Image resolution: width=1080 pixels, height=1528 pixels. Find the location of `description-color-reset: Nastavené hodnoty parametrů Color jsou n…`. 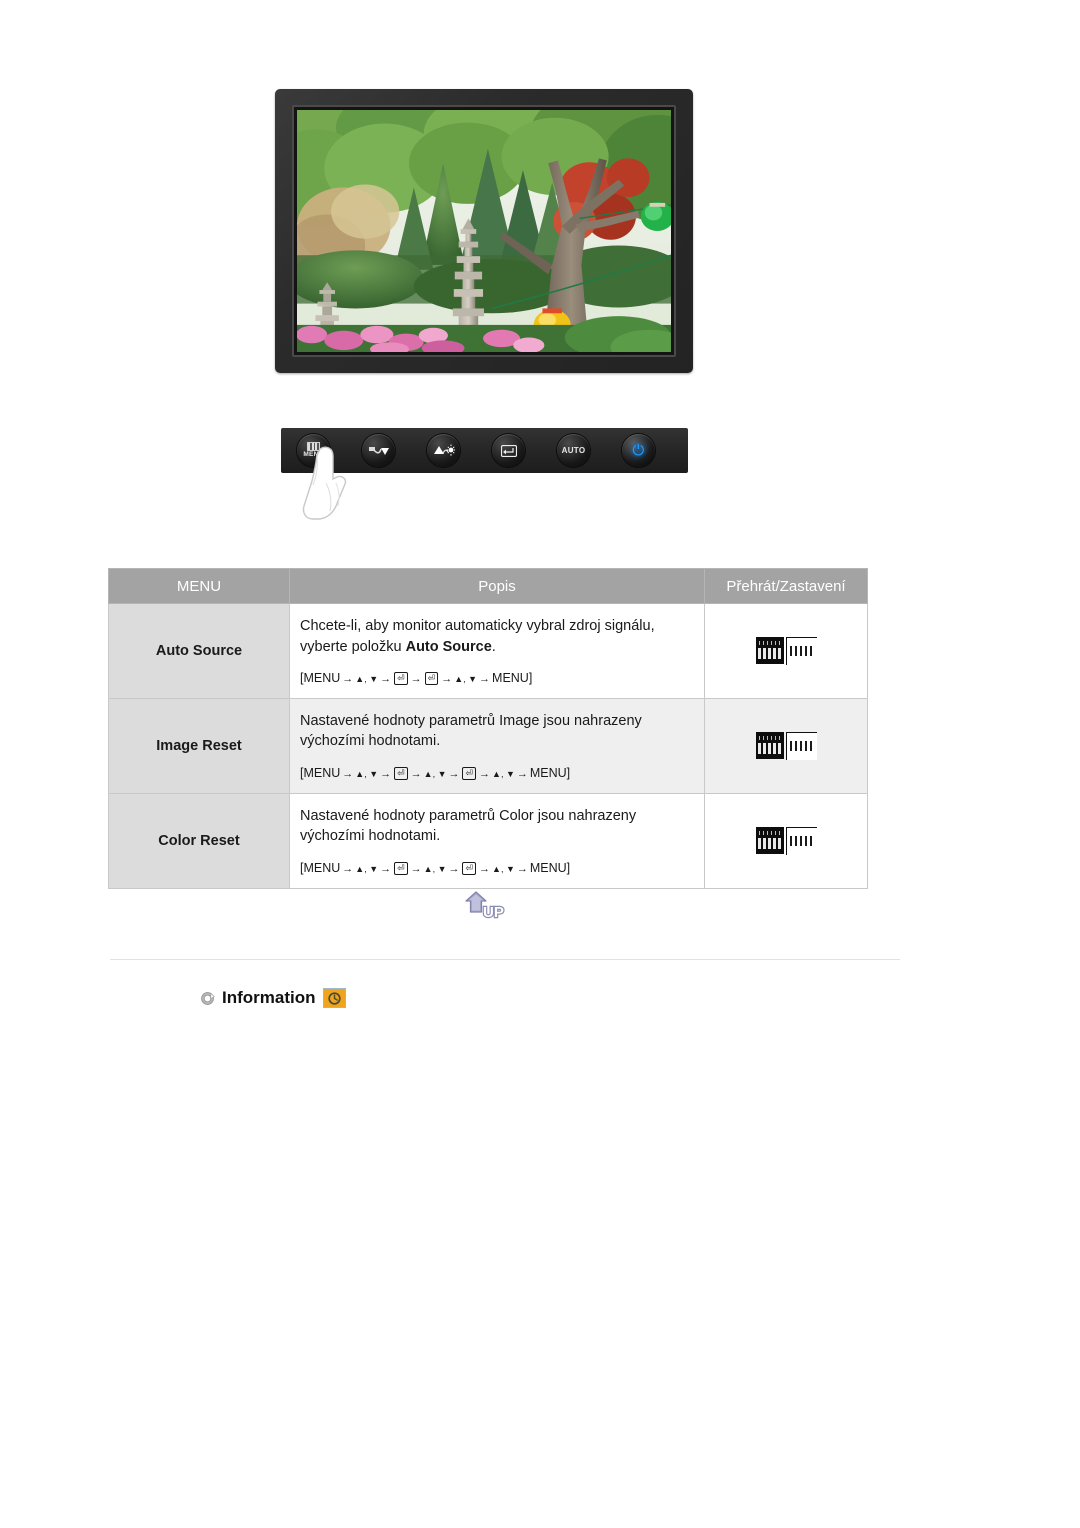

description-color-reset: Nastavené hodnoty parametrů Color jsou n… is located at coordinates (497, 840).